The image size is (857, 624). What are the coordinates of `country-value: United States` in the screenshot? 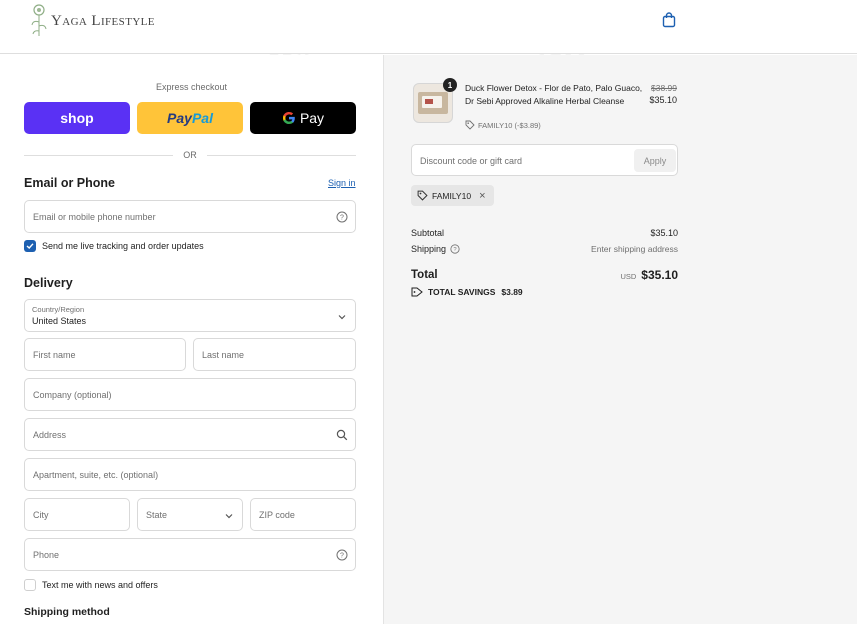 It's located at (59, 321).